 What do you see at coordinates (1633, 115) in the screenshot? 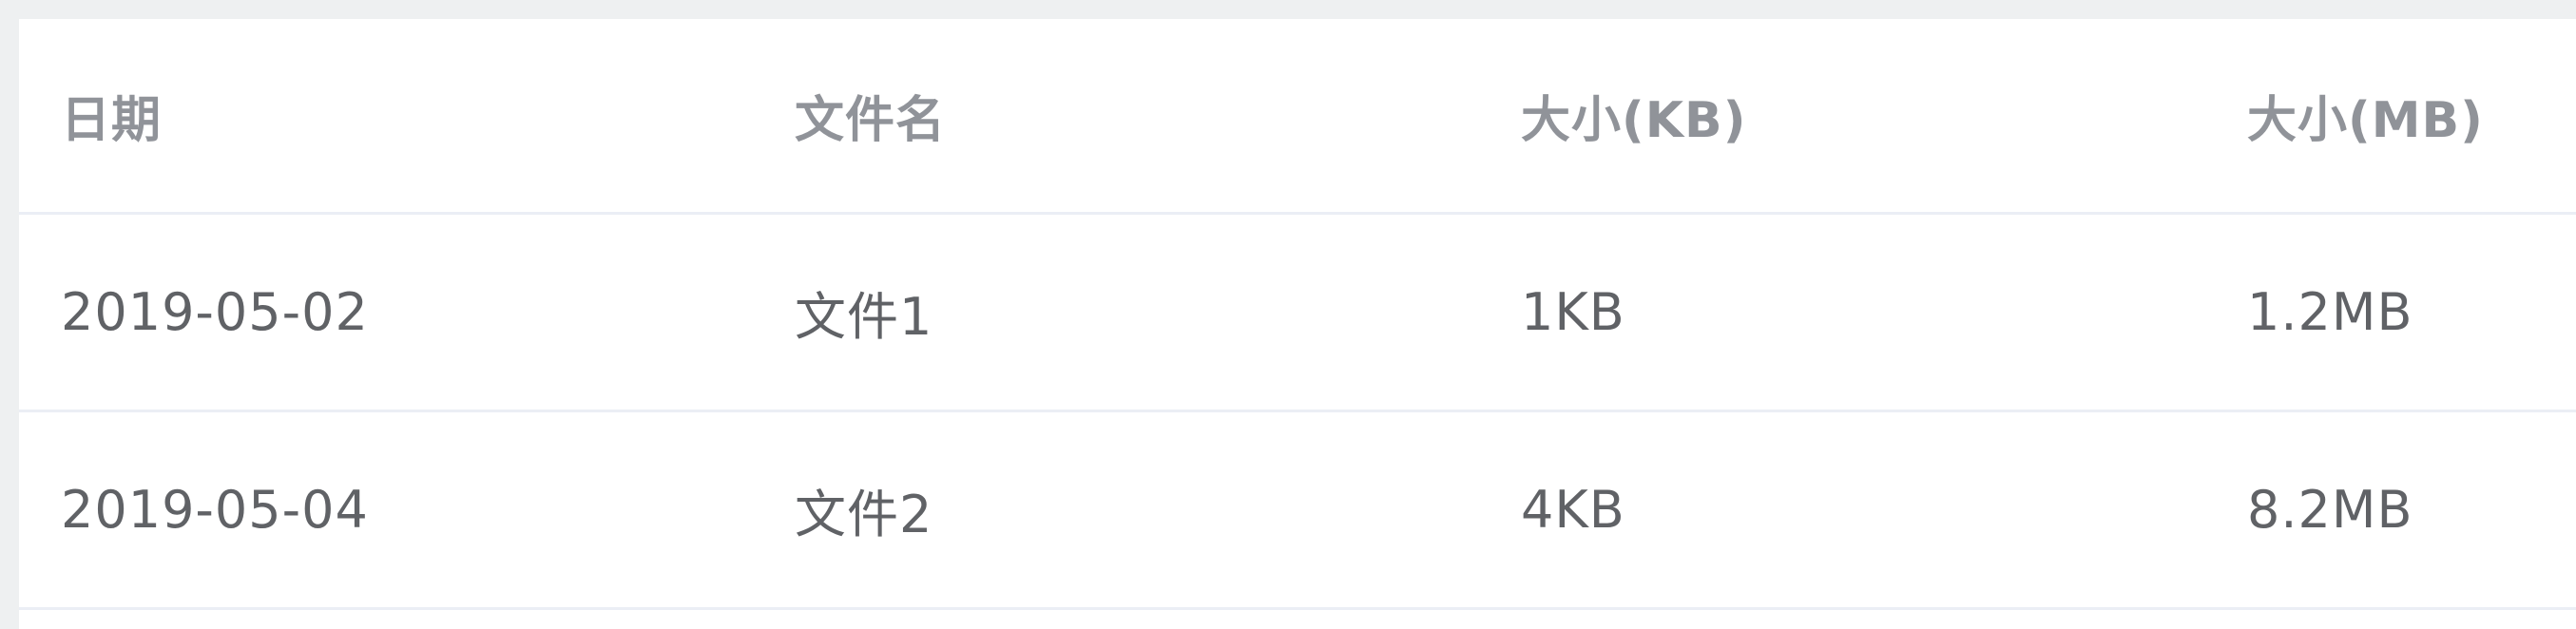
I see `column-header-size-kb: 大小(KB)` at bounding box center [1633, 115].